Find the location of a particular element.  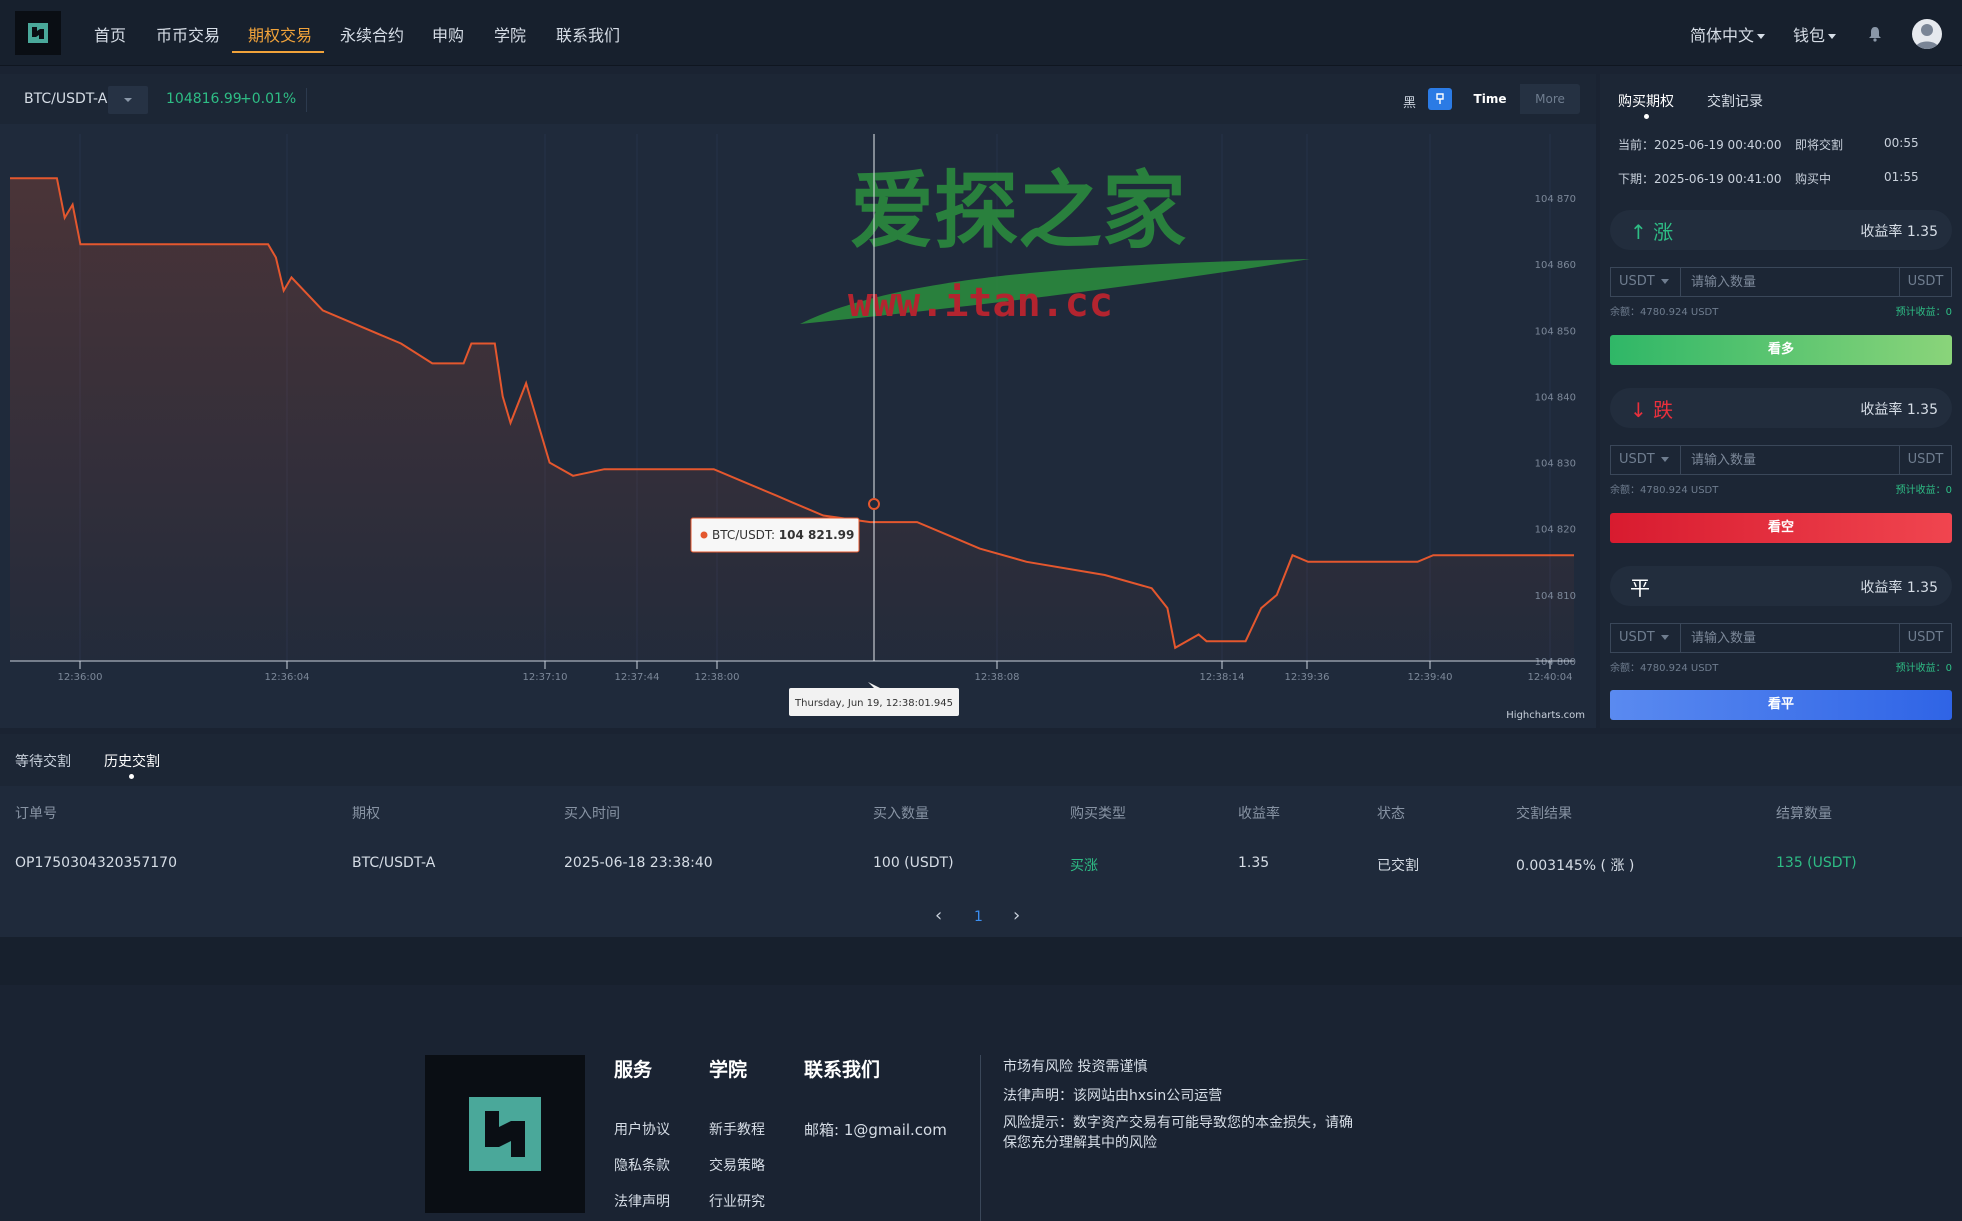

pin-icon is located at coordinates (1440, 98).